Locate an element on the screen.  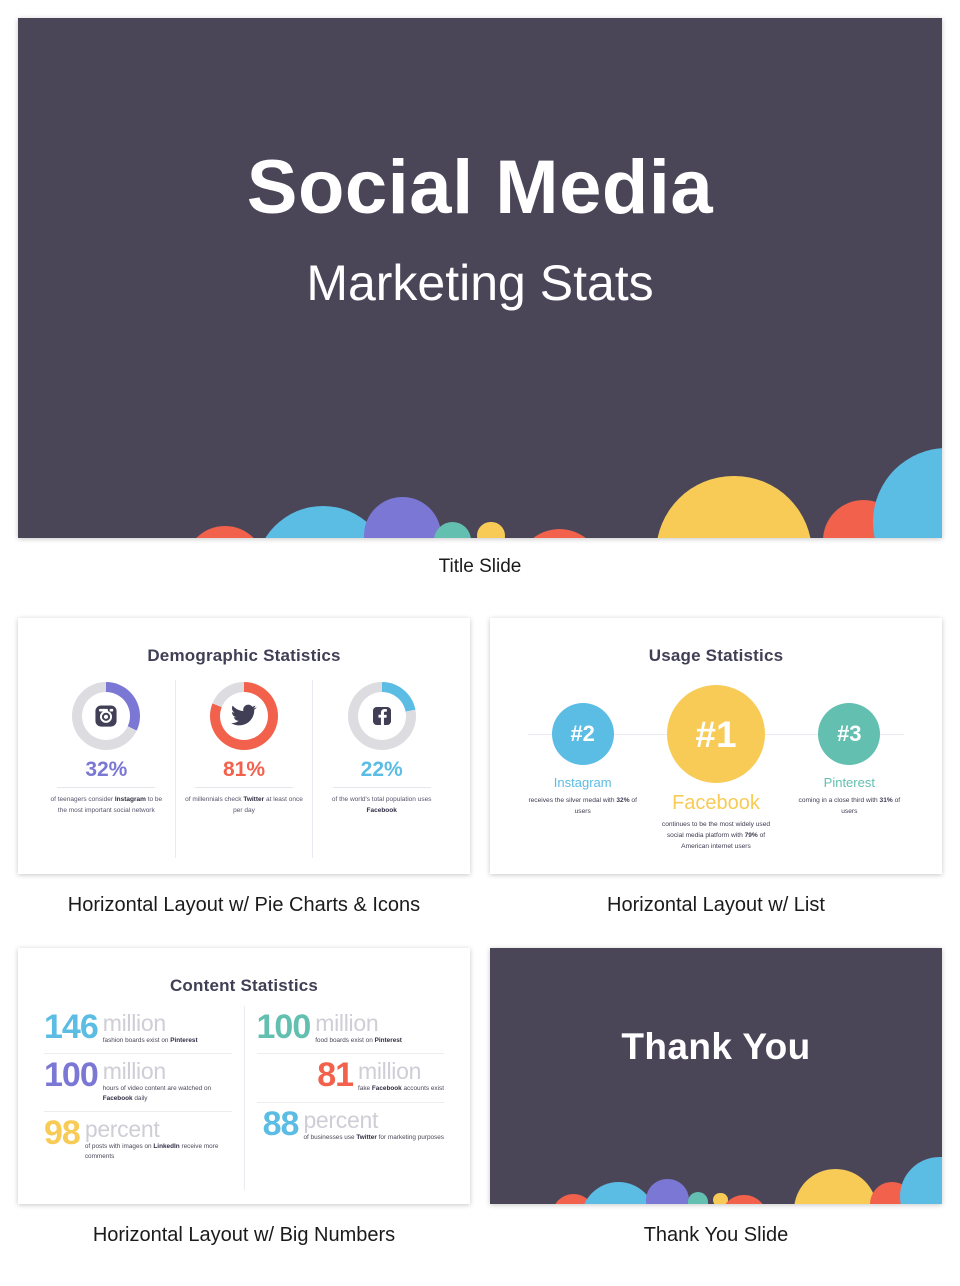
stat-description: fashion boards exist on Pinterest is located at coordinates (150, 1041).